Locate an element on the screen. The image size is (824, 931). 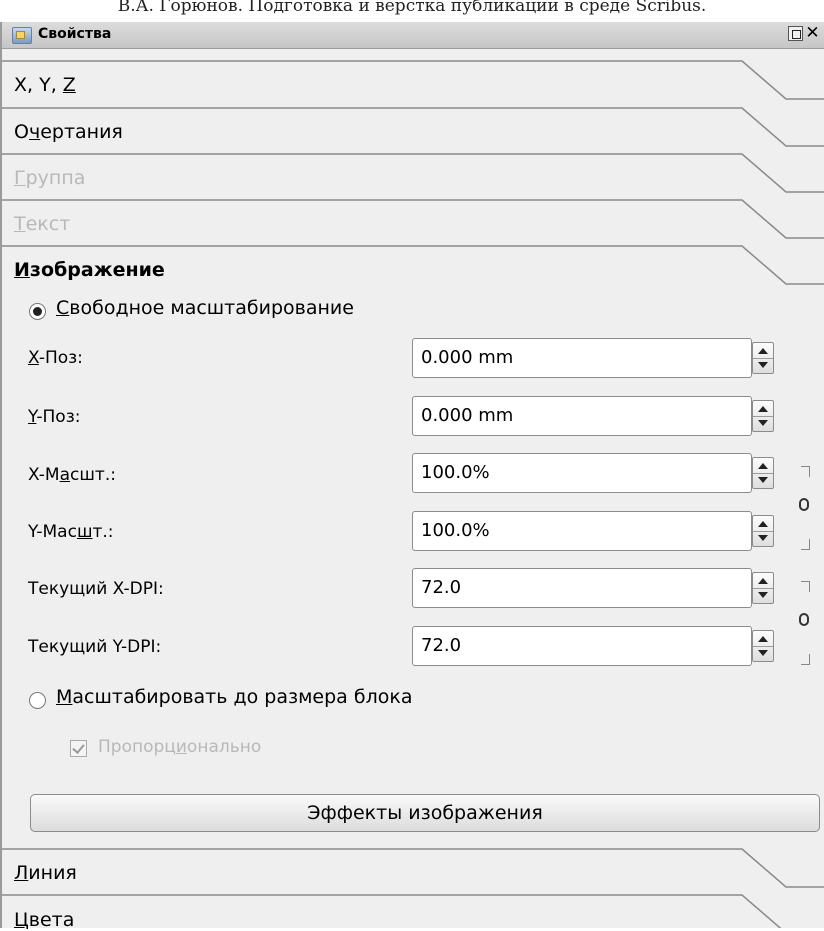
x-scale-stepper is located at coordinates (763, 473).